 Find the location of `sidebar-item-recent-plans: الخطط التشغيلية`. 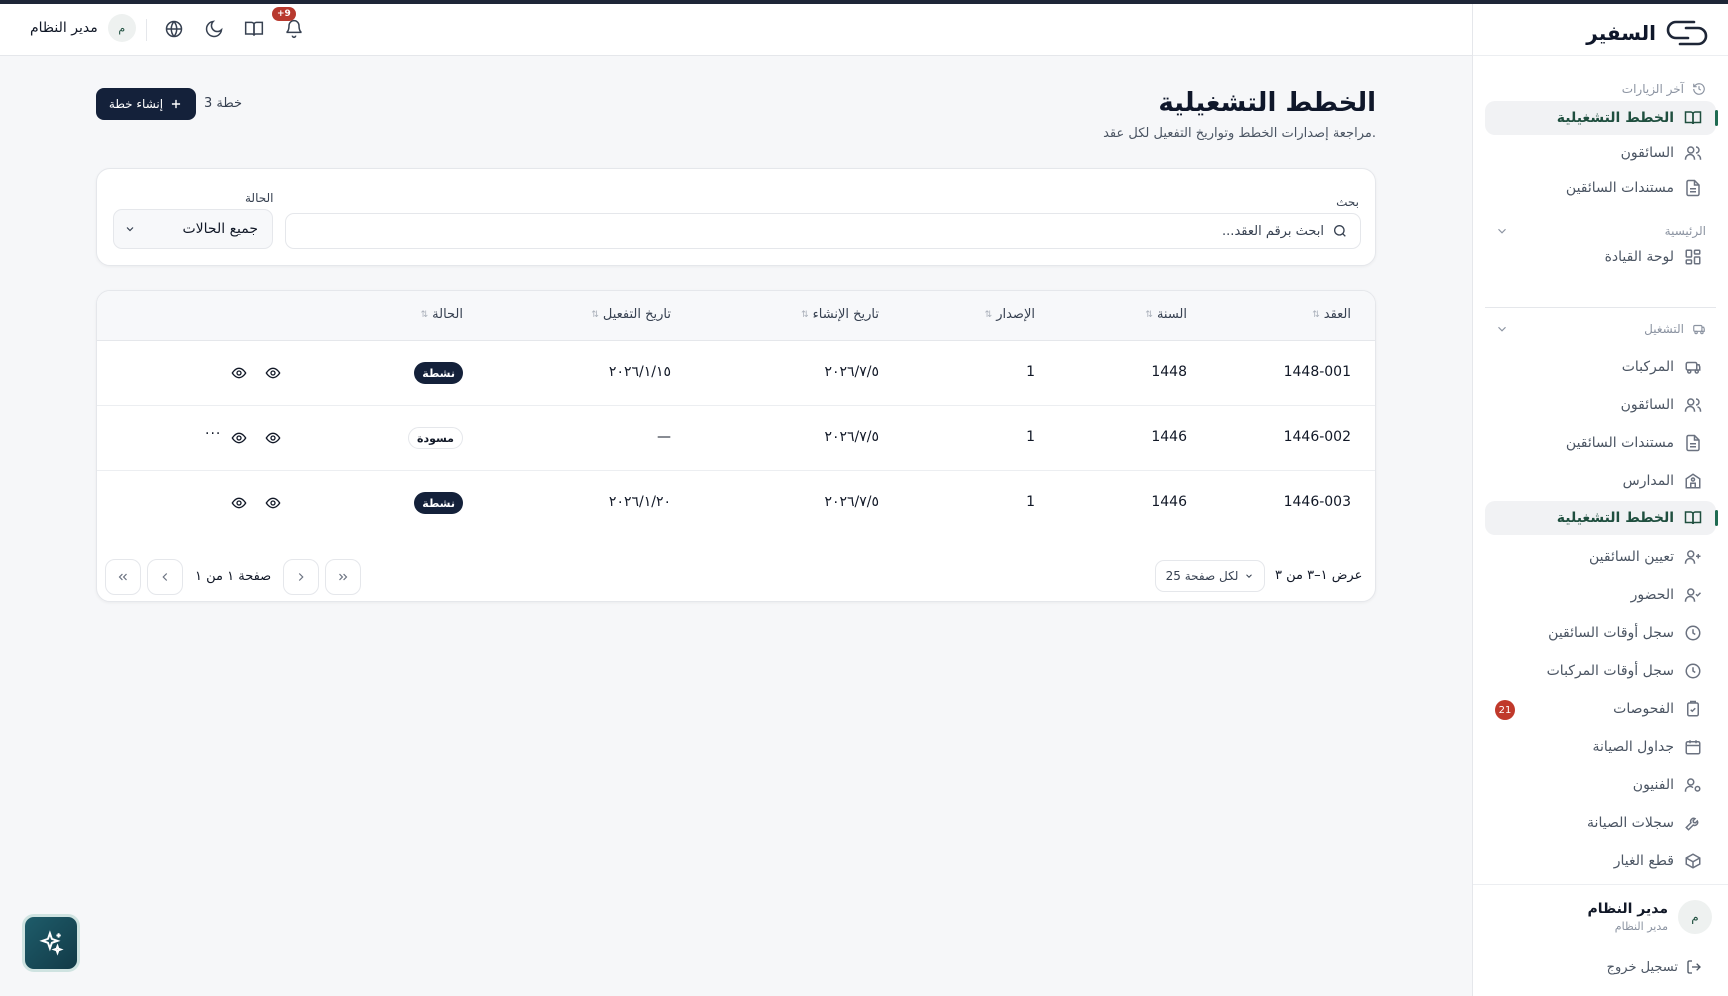

sidebar-item-recent-plans: الخطط التشغيلية is located at coordinates (1601, 118).